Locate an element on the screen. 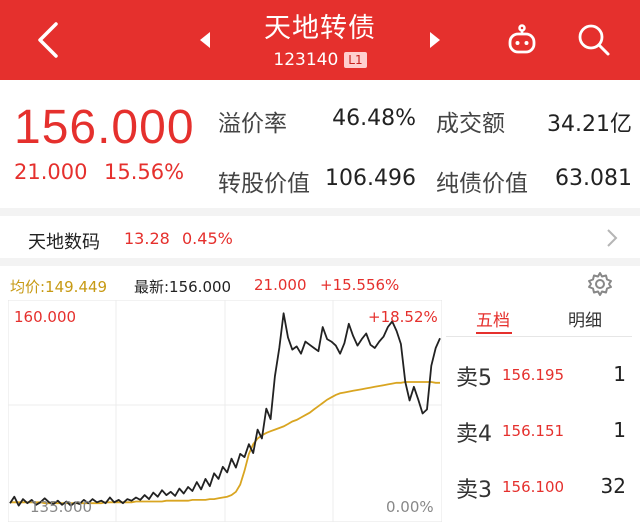 The height and width of the screenshot is (526, 640). conversion-value: 106.496 is located at coordinates (370, 178).